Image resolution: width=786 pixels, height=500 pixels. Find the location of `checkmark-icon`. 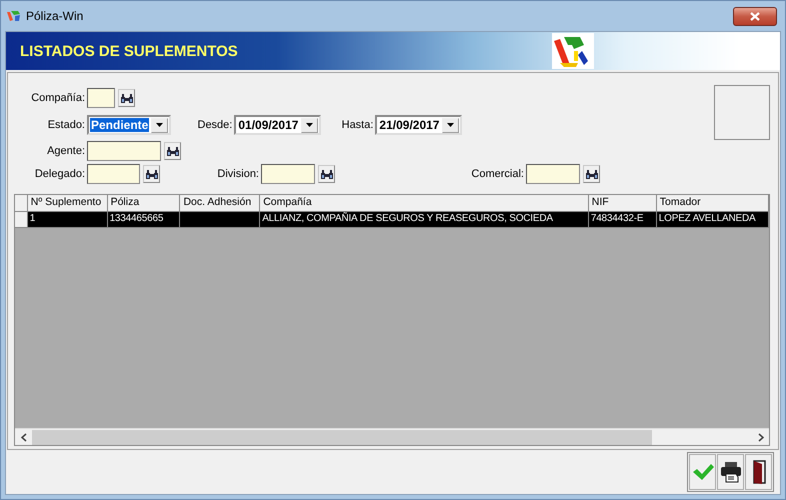

checkmark-icon is located at coordinates (703, 472).